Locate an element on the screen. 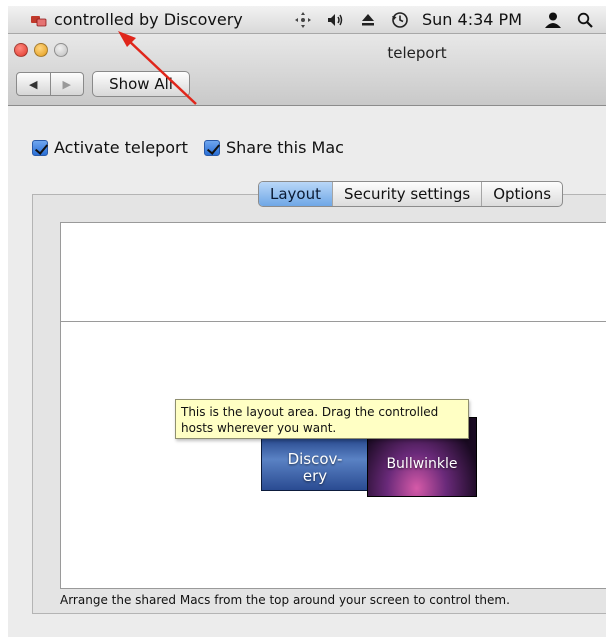 The width and height of the screenshot is (606, 637). host-discovery-label: Discov- ery is located at coordinates (315, 467).